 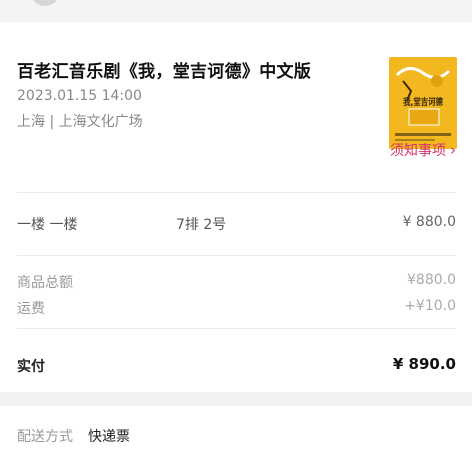 I want to click on shipping-fee-value: +¥10.0, so click(x=430, y=306).